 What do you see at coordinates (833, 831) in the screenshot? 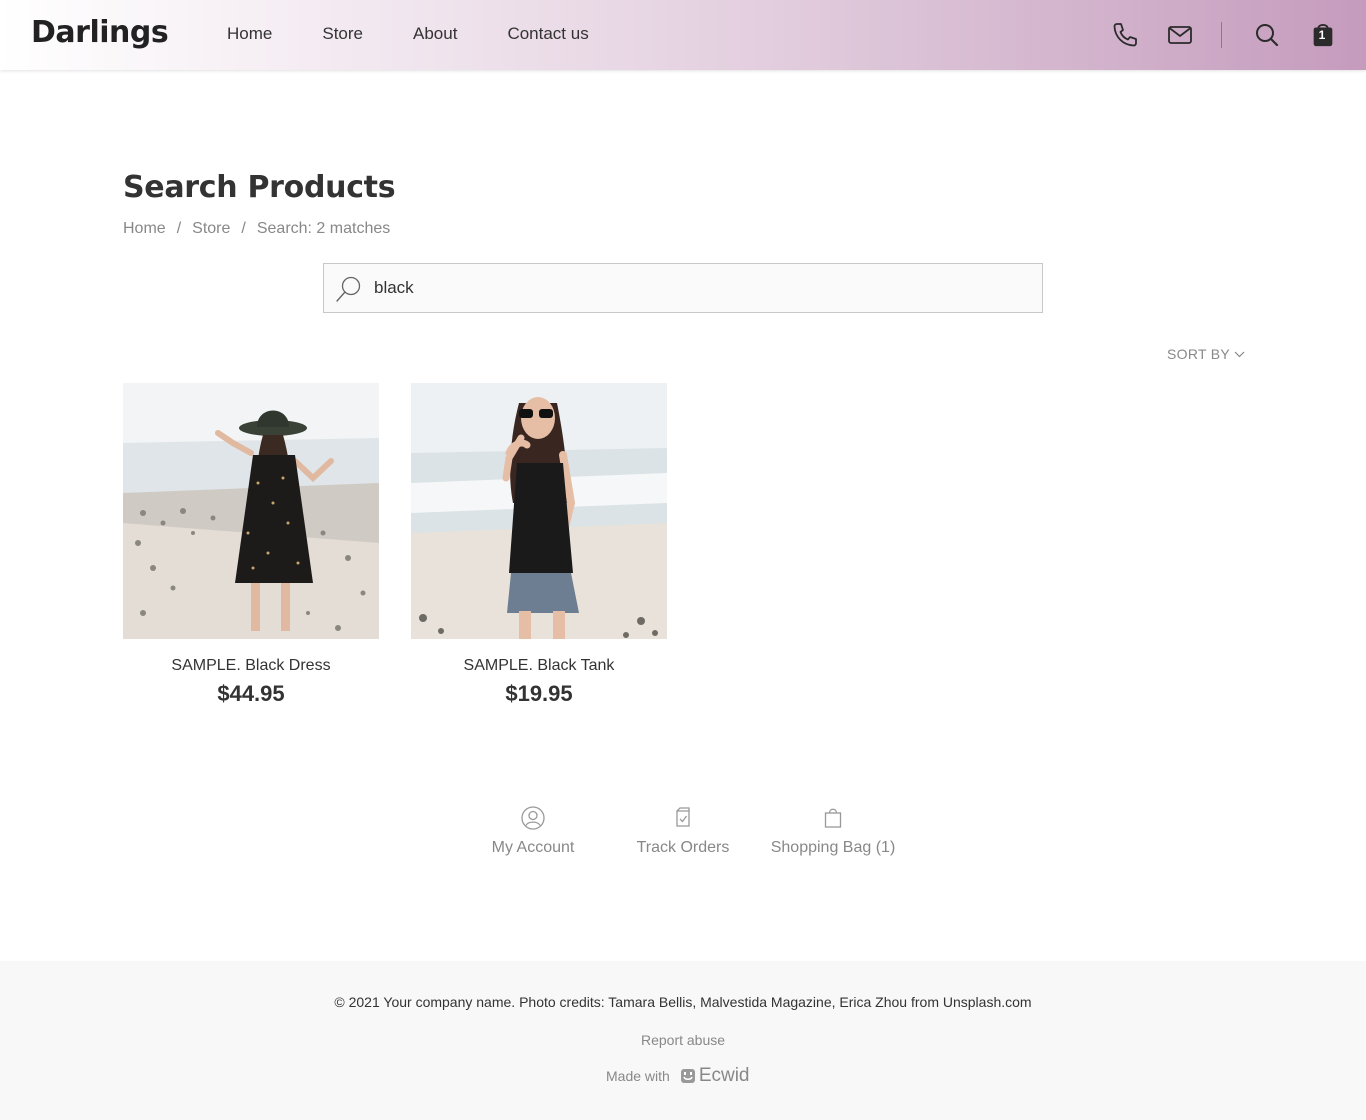
I see `shopping-bag-link: Shopping Bag (1)` at bounding box center [833, 831].